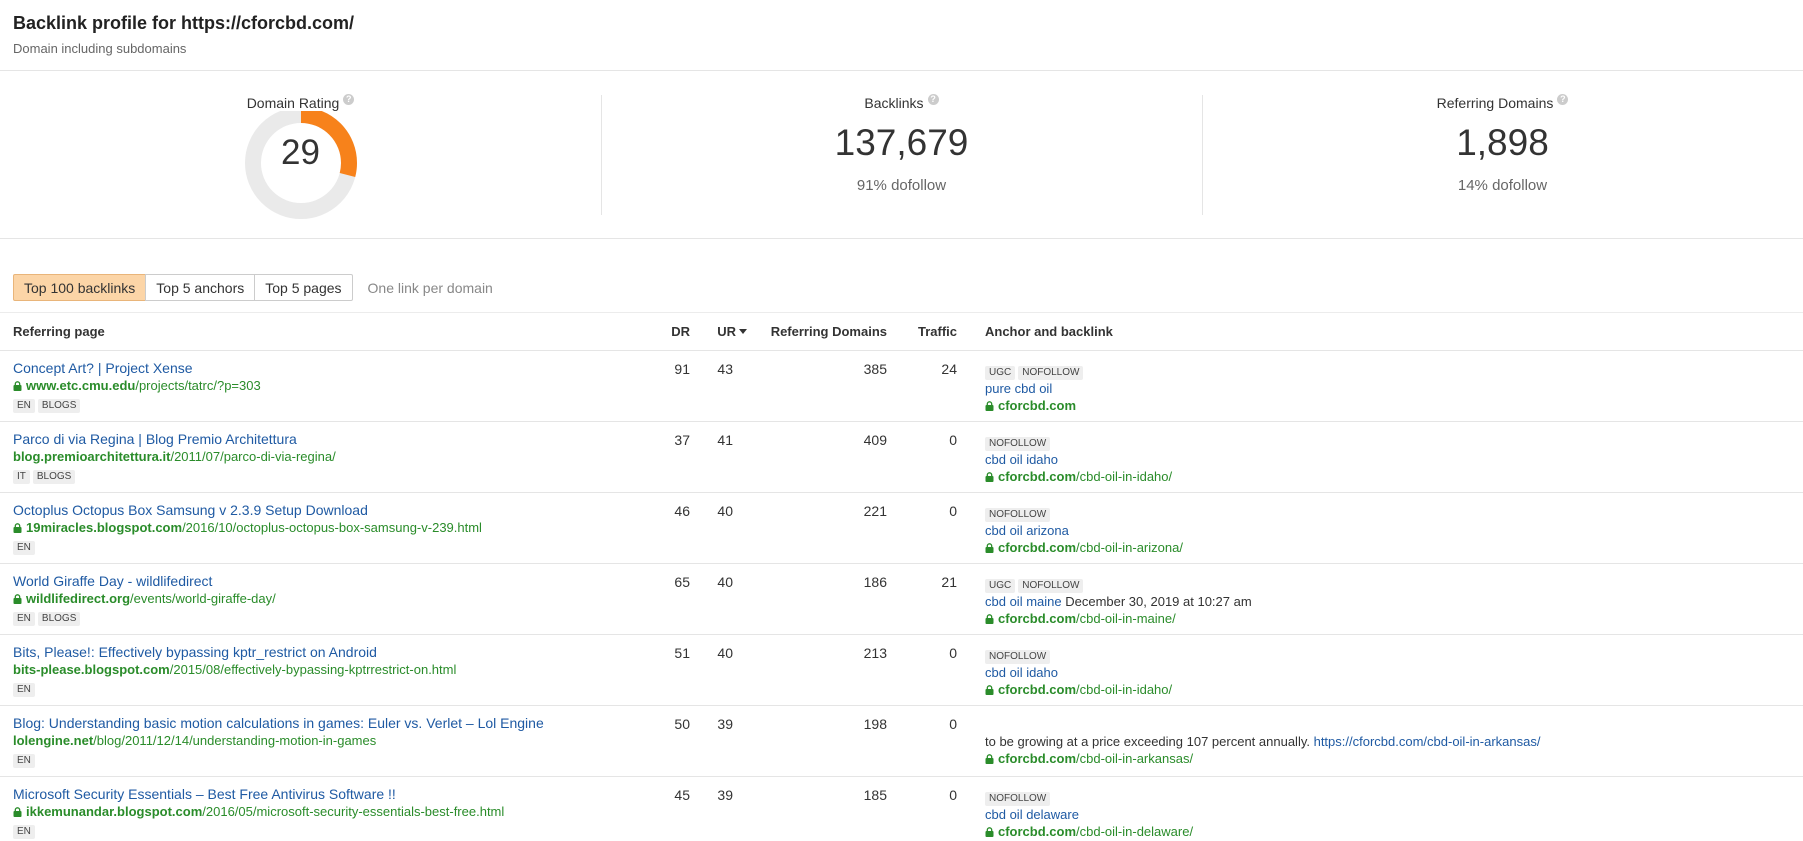 This screenshot has height=841, width=1803. Describe the element at coordinates (91, 669) in the screenshot. I see `referring-domain: bits-please.blogspot.com` at that location.